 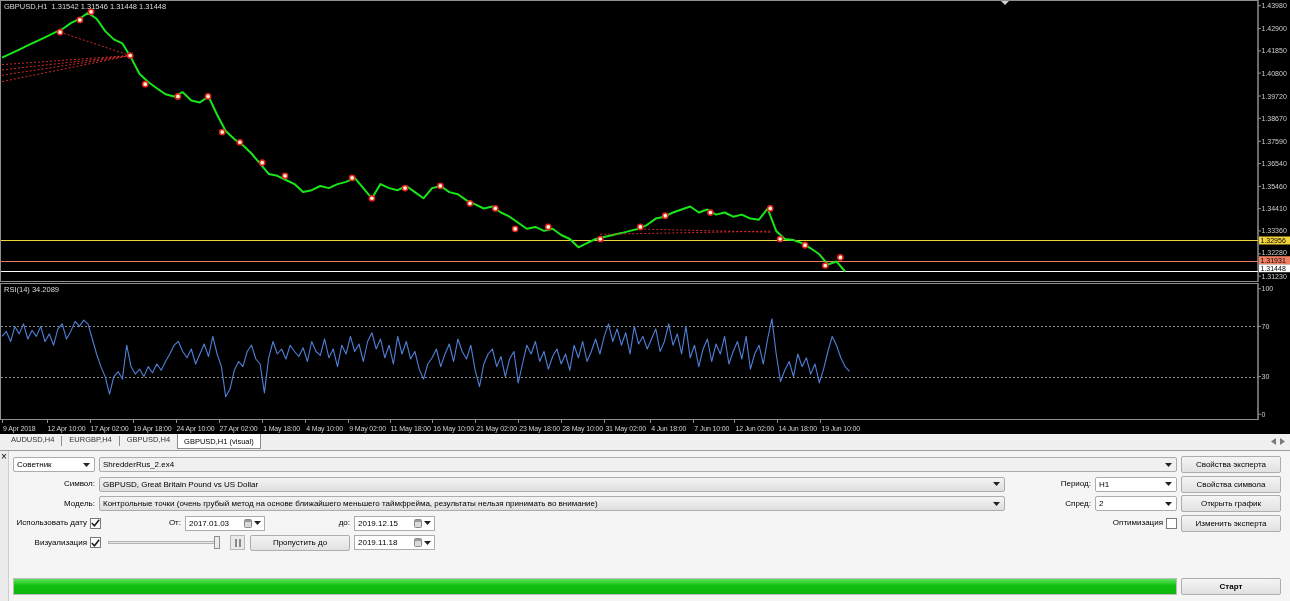 I want to click on field-label: От:, so click(x=174, y=523).